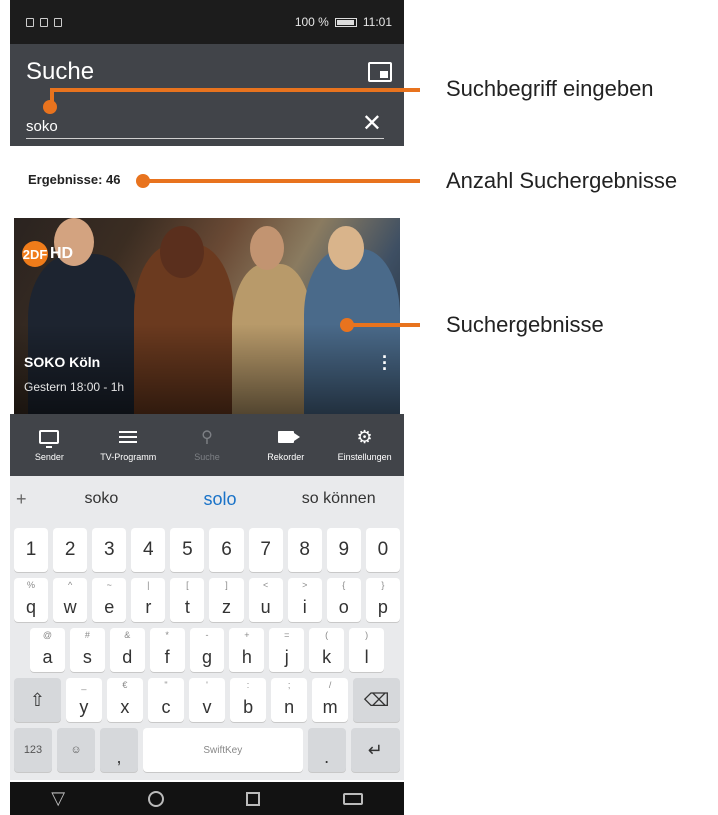 This screenshot has height=815, width=718. I want to click on clock: 11:01, so click(377, 22).